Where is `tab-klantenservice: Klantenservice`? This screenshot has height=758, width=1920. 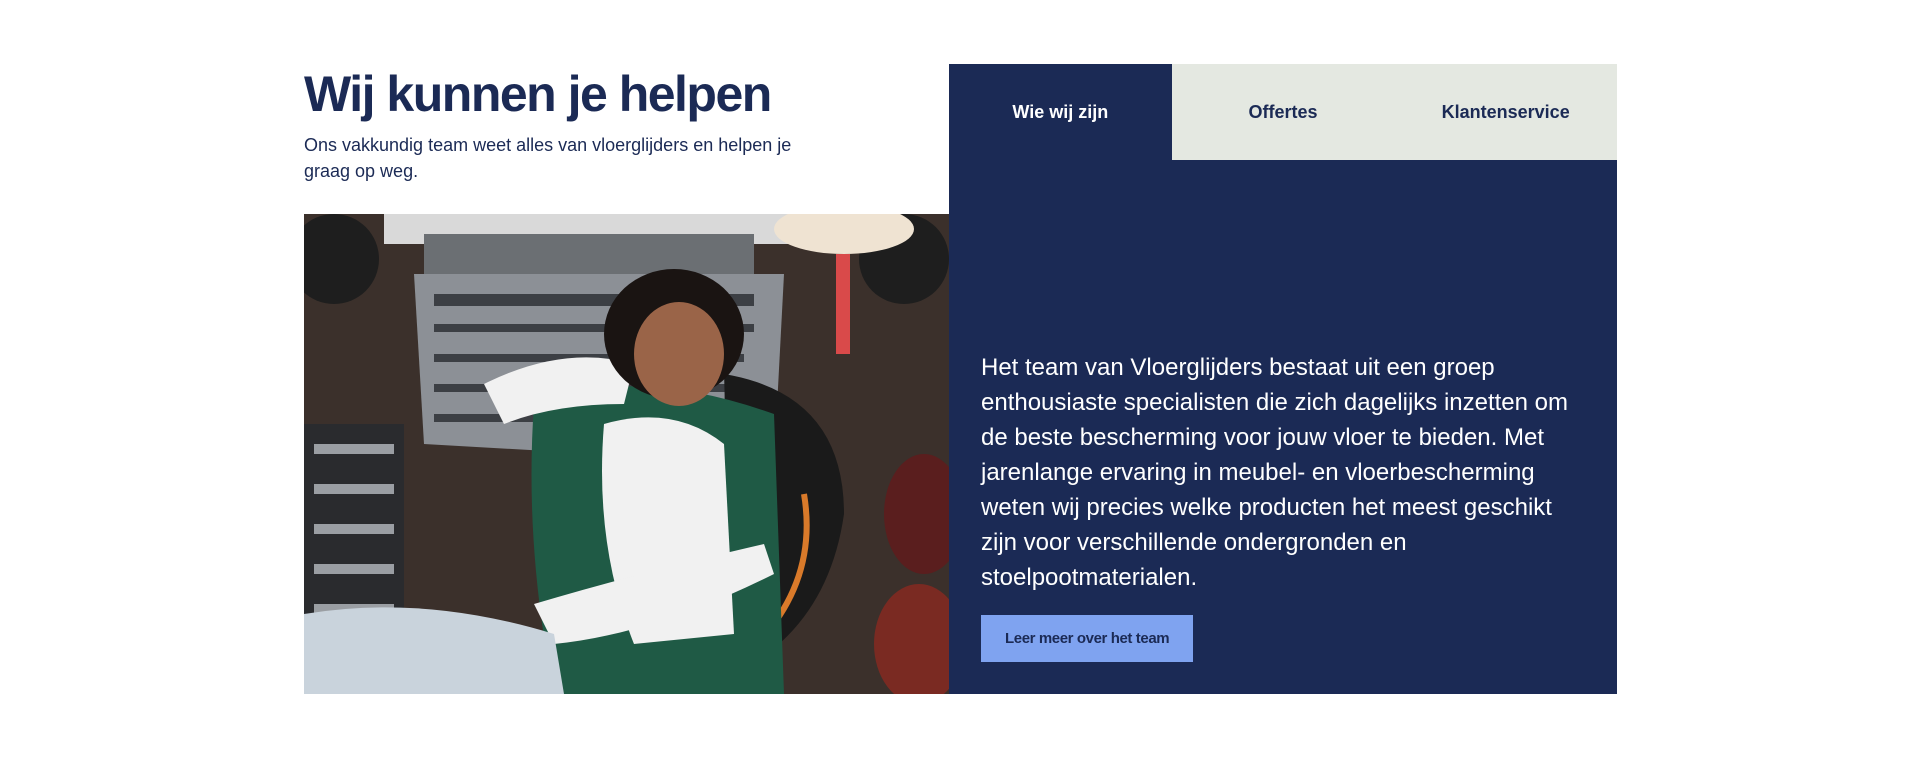
tab-klantenservice: Klantenservice is located at coordinates (1506, 112).